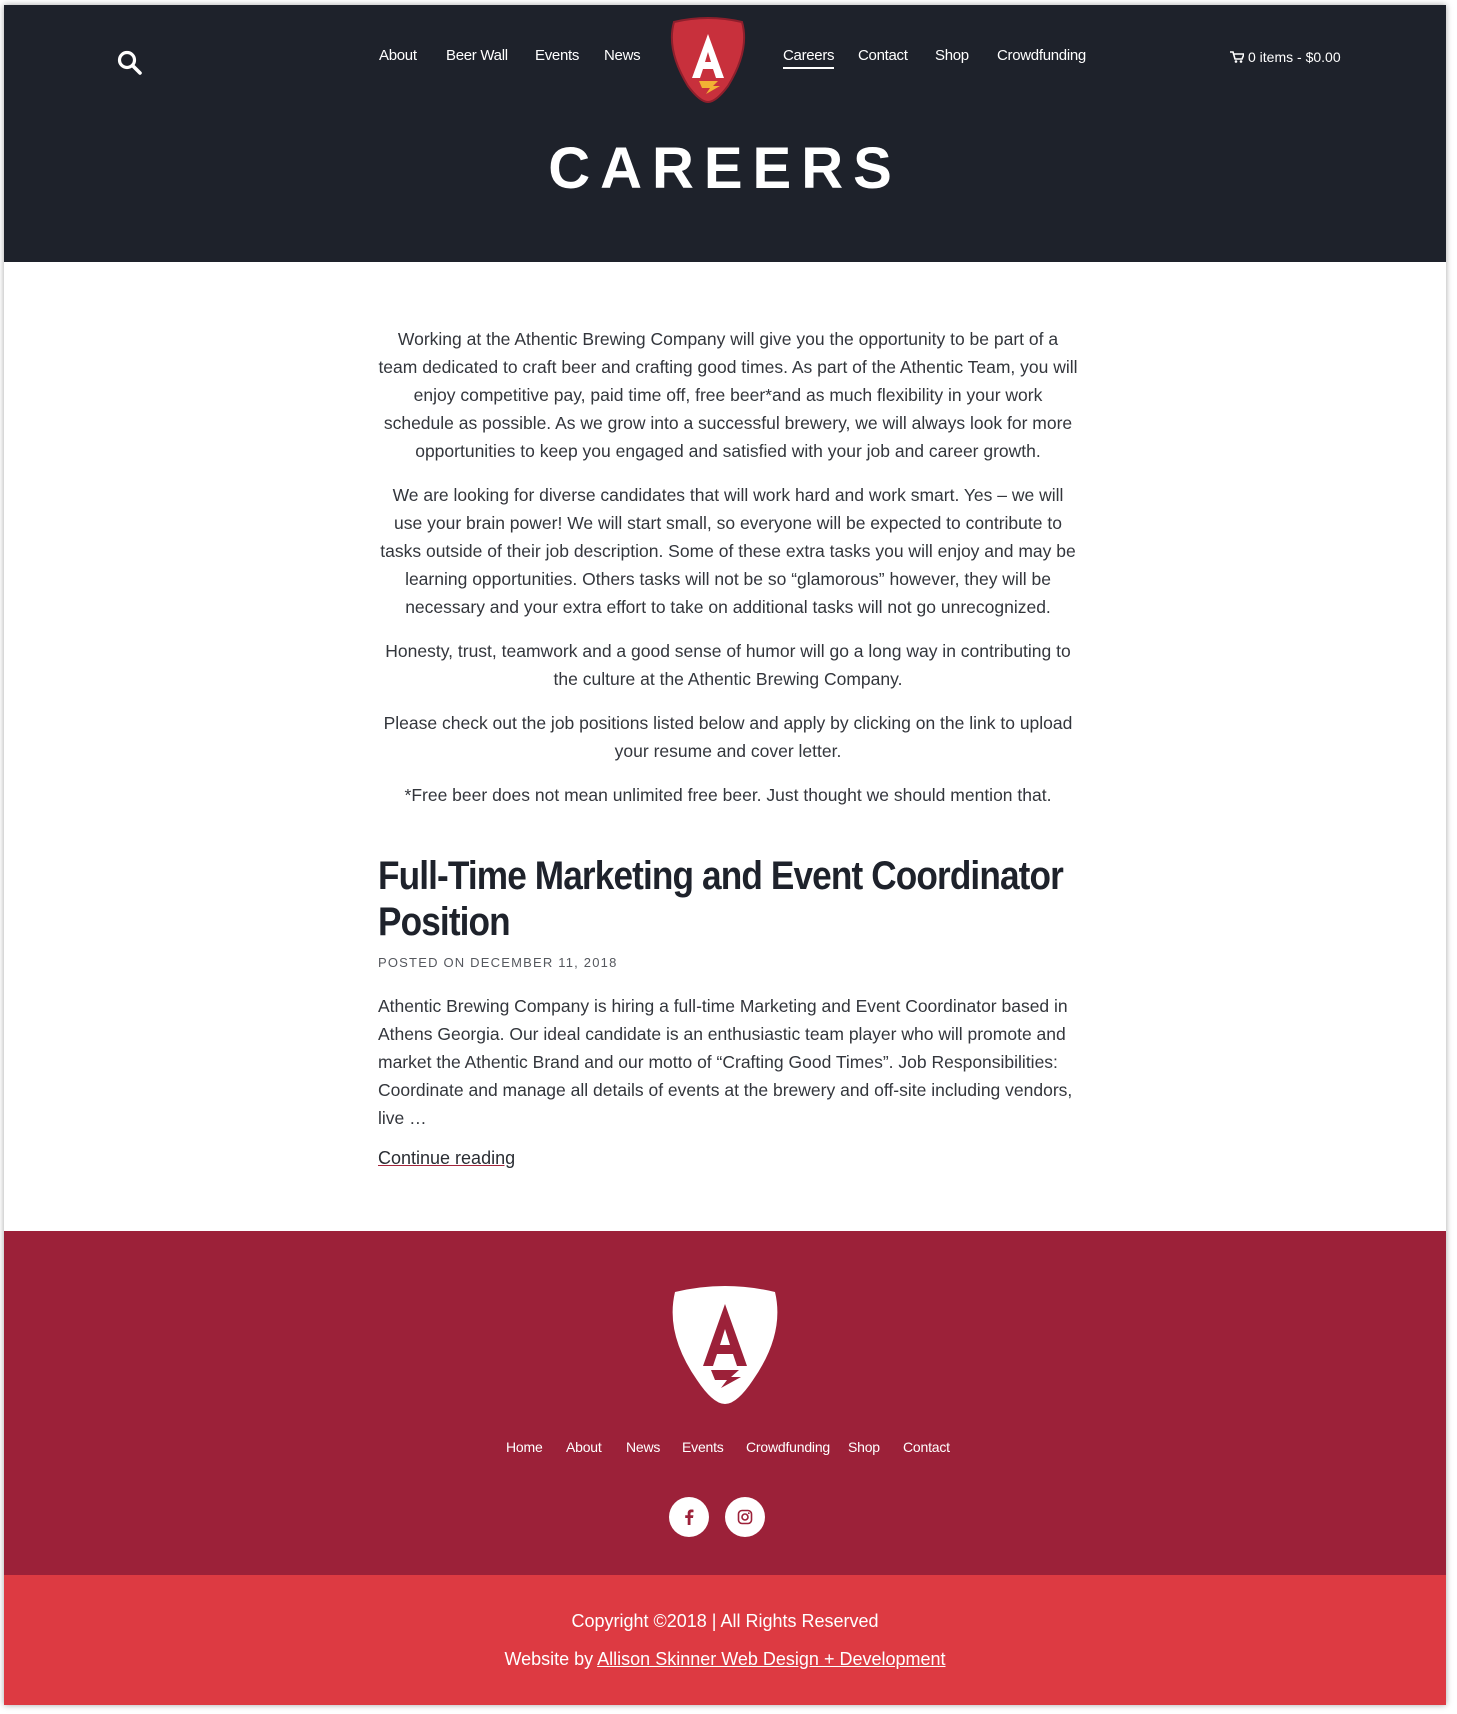  Describe the element at coordinates (745, 1517) in the screenshot. I see `instagram-icon` at that location.